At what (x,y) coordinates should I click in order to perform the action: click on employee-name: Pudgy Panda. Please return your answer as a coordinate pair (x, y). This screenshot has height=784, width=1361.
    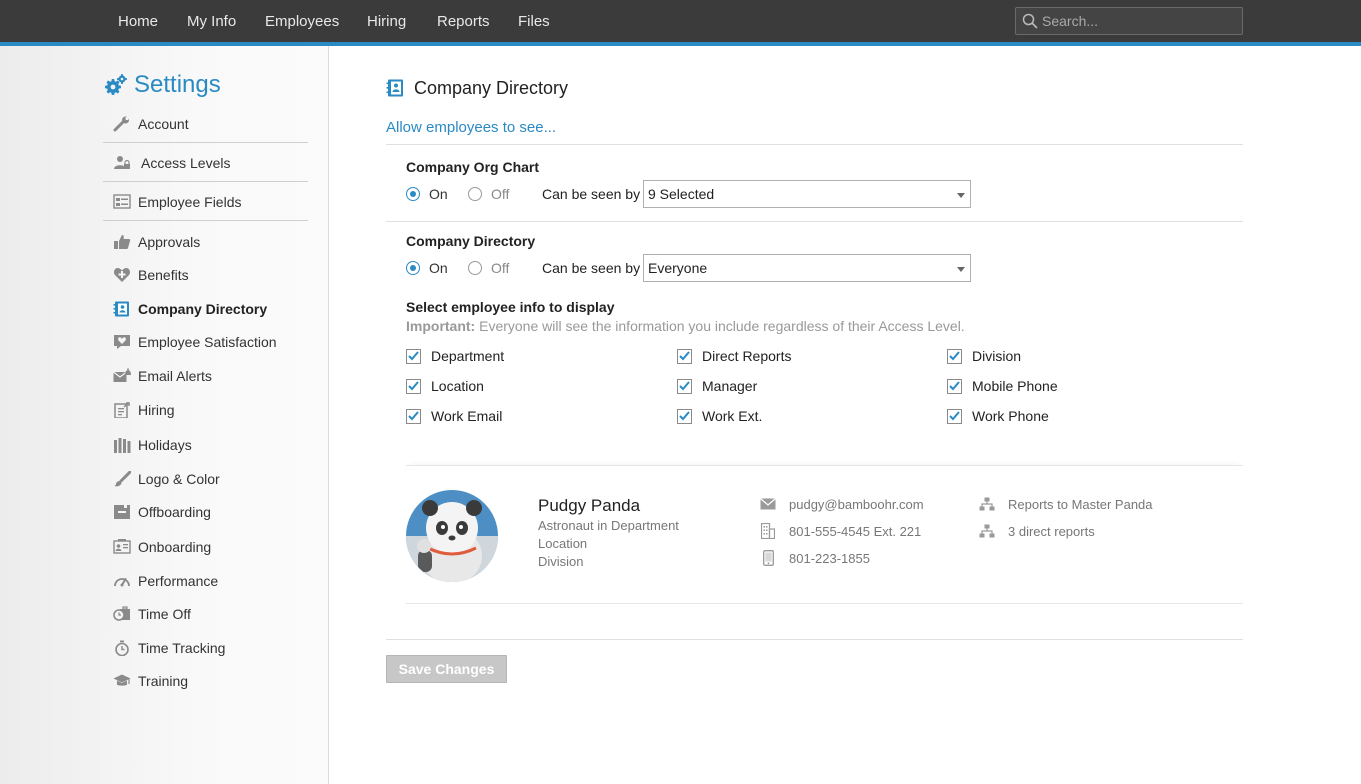
    Looking at the image, I should click on (589, 505).